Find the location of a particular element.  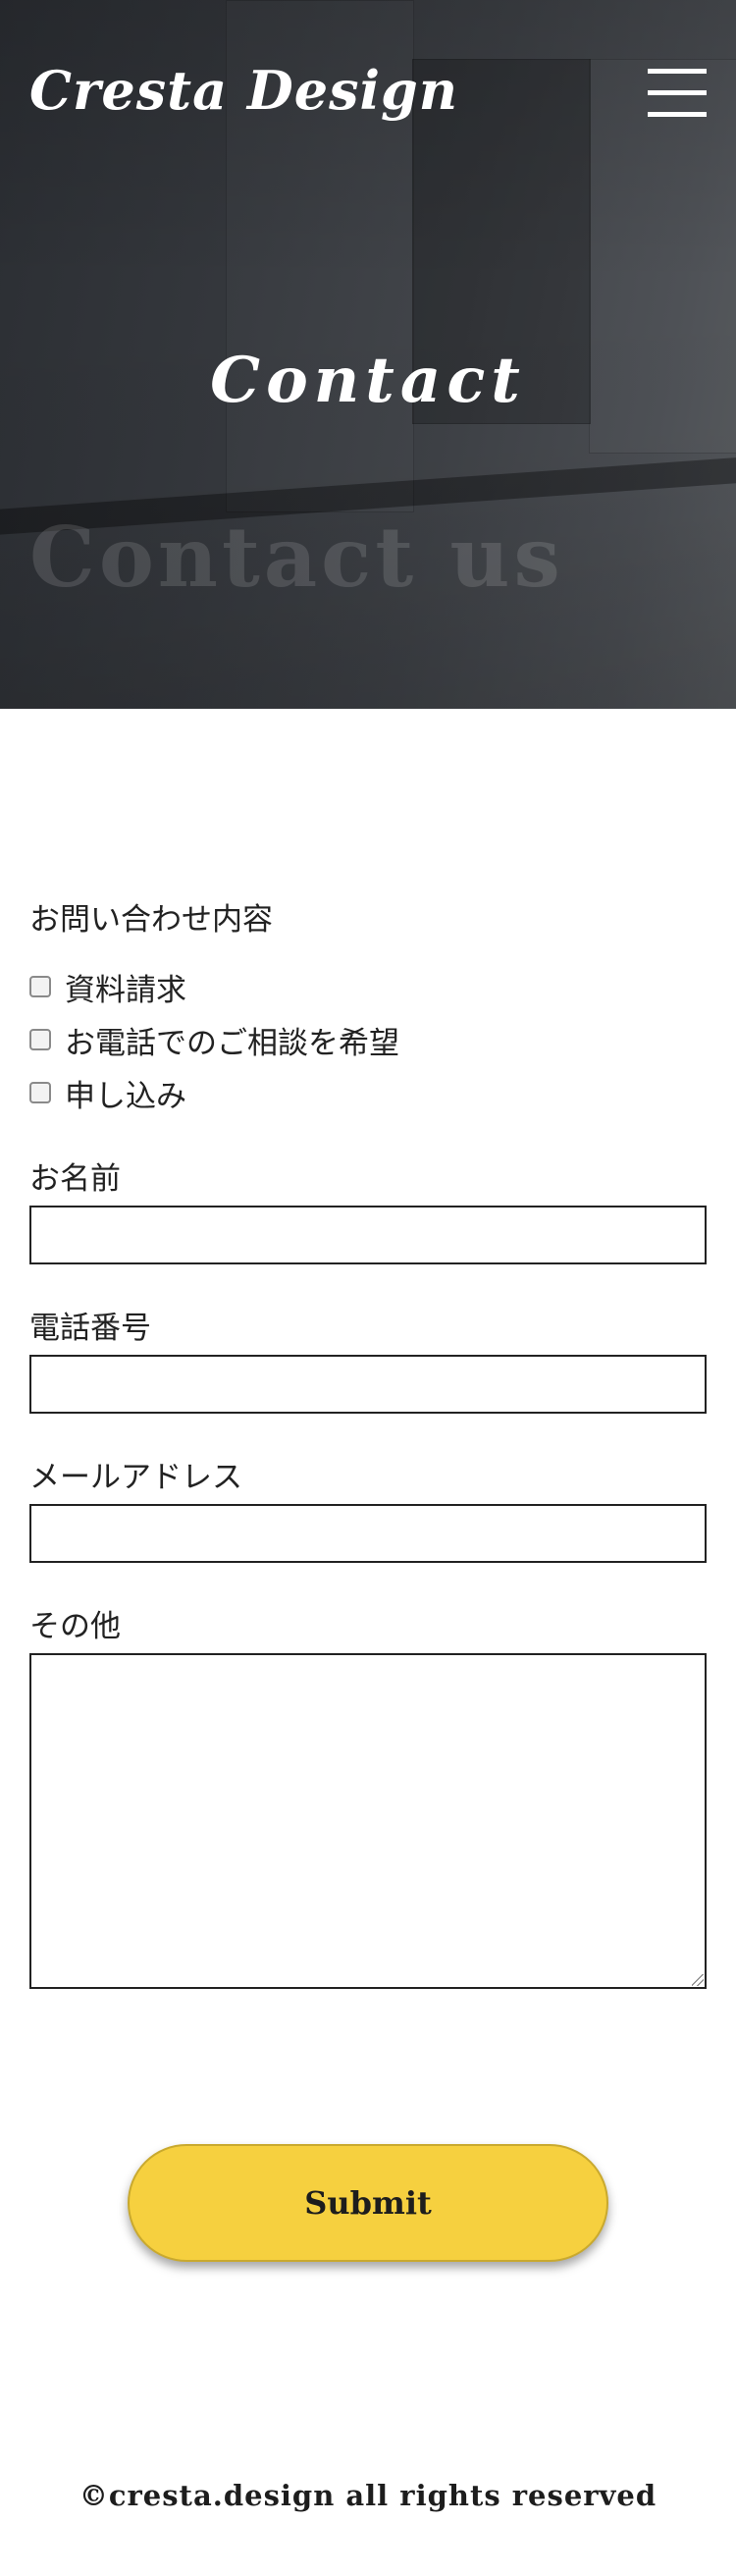

inquiry-type-label: お問い合わせ内容 is located at coordinates (151, 920).